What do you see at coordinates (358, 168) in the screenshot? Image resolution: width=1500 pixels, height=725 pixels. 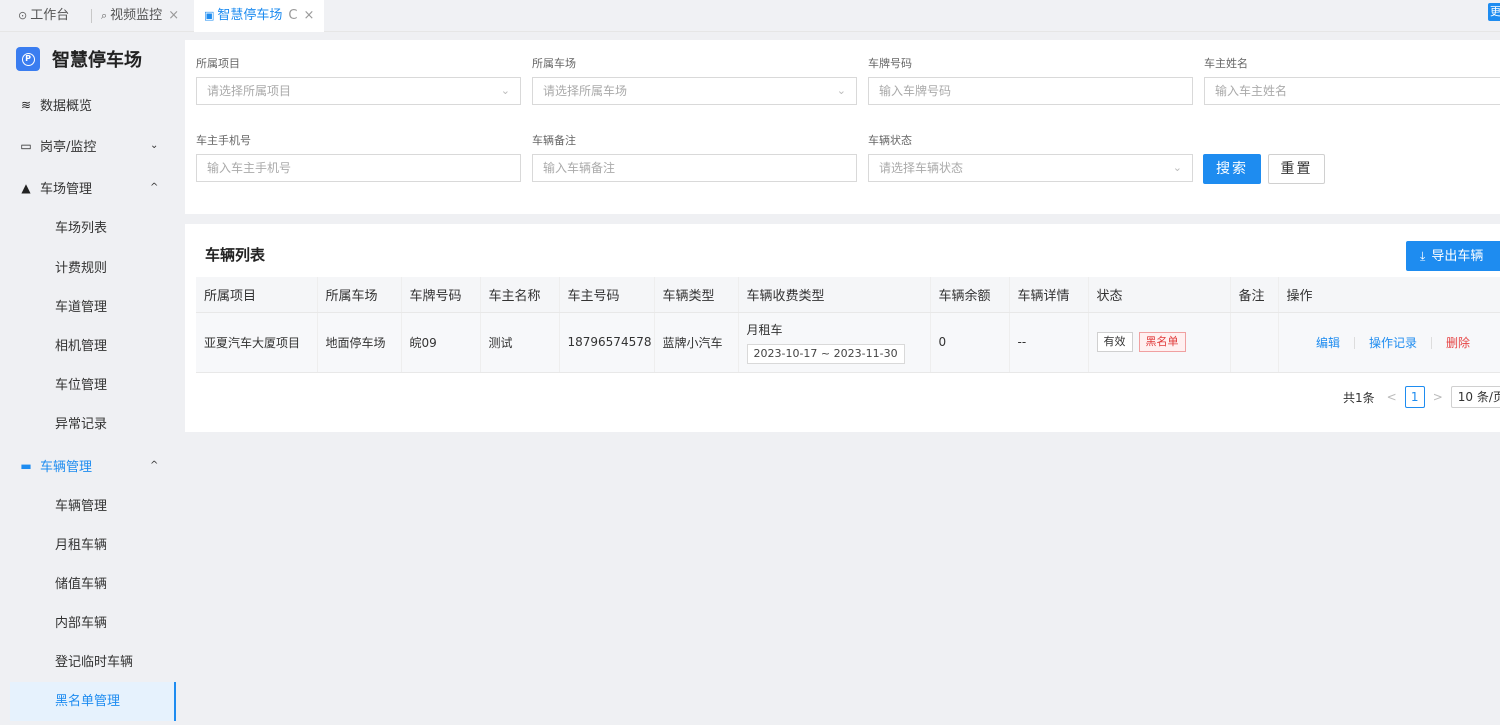 I see `phone-input: 输入车主手机号` at bounding box center [358, 168].